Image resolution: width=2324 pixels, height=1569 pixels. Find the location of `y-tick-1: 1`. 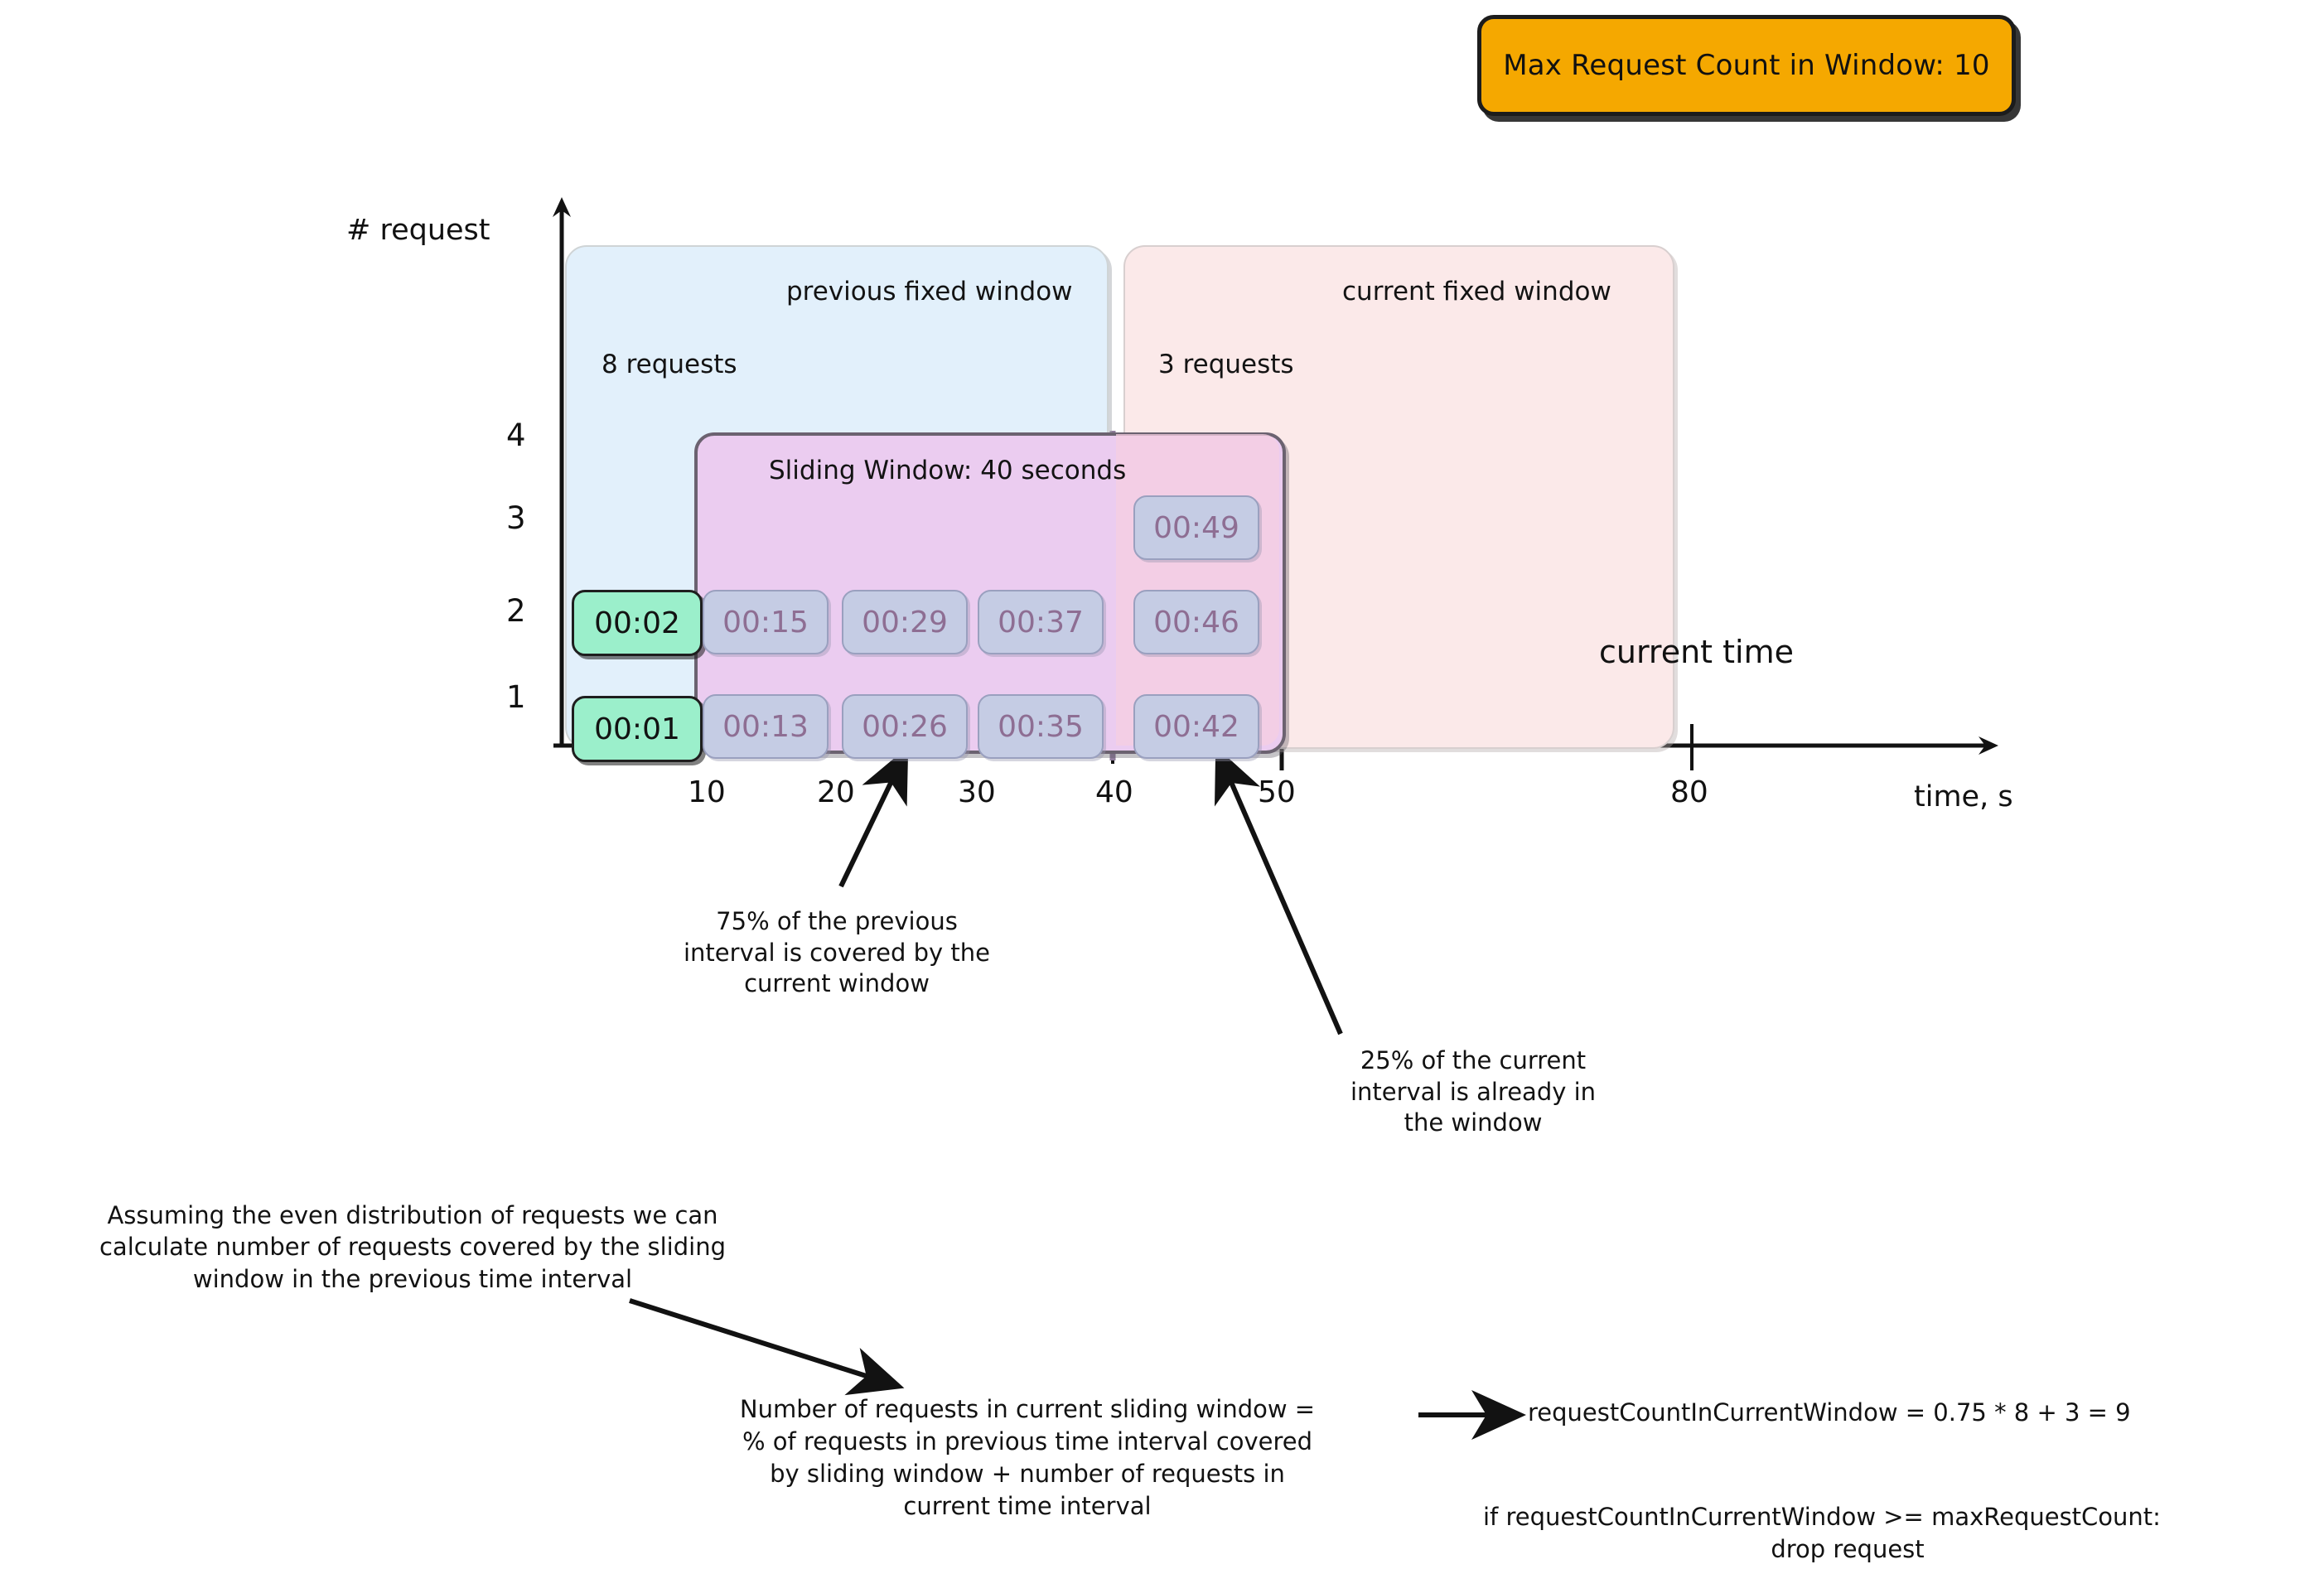

y-tick-1: 1 is located at coordinates (516, 697).